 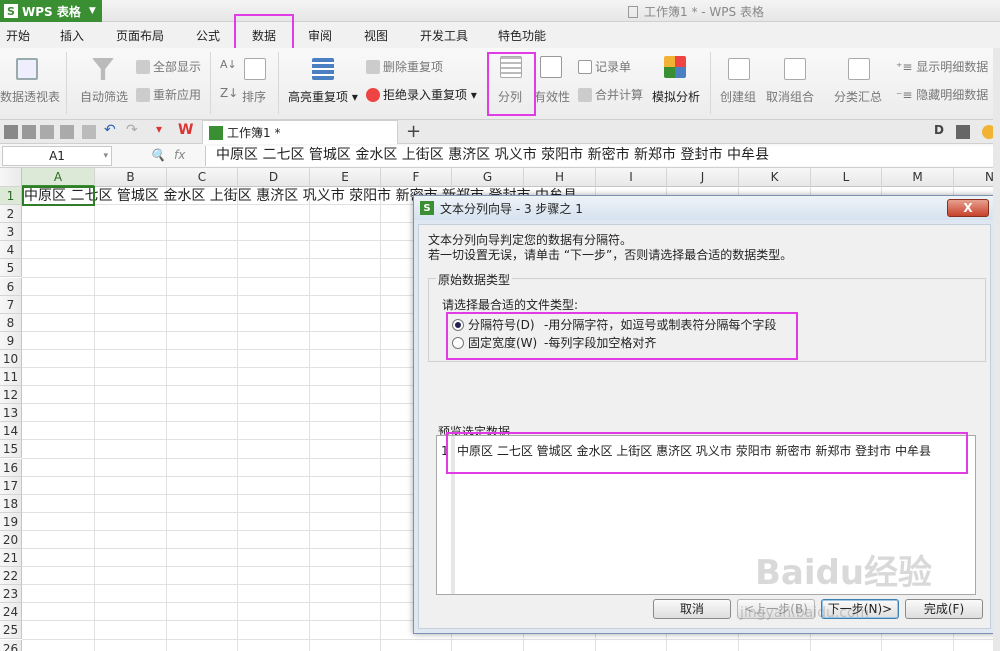 What do you see at coordinates (474, 279) in the screenshot?
I see `group-label: 原始数据类型` at bounding box center [474, 279].